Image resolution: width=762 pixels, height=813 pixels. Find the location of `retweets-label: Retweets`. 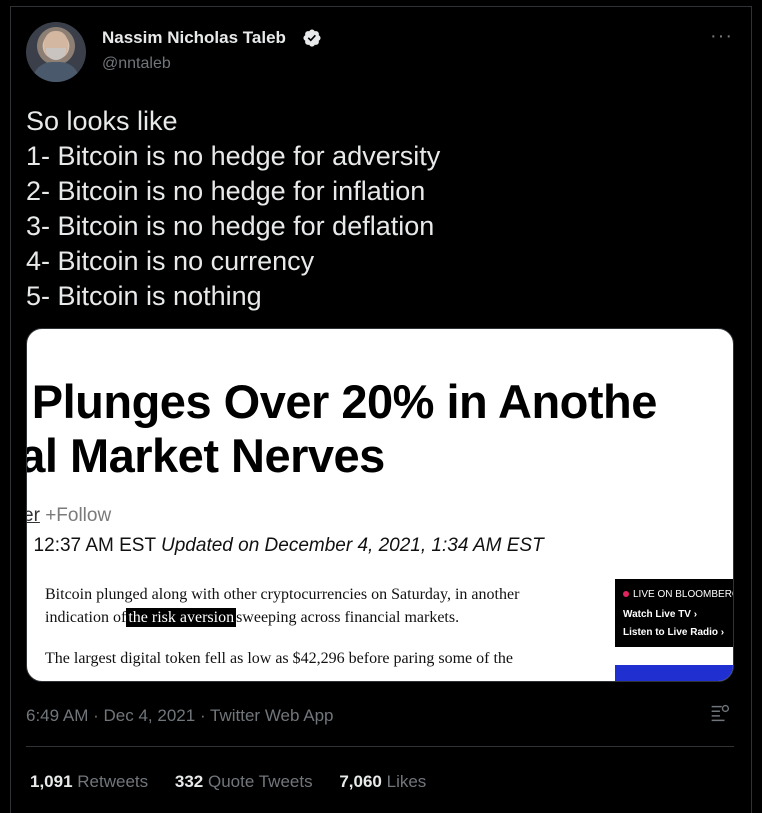

retweets-label: Retweets is located at coordinates (113, 781).